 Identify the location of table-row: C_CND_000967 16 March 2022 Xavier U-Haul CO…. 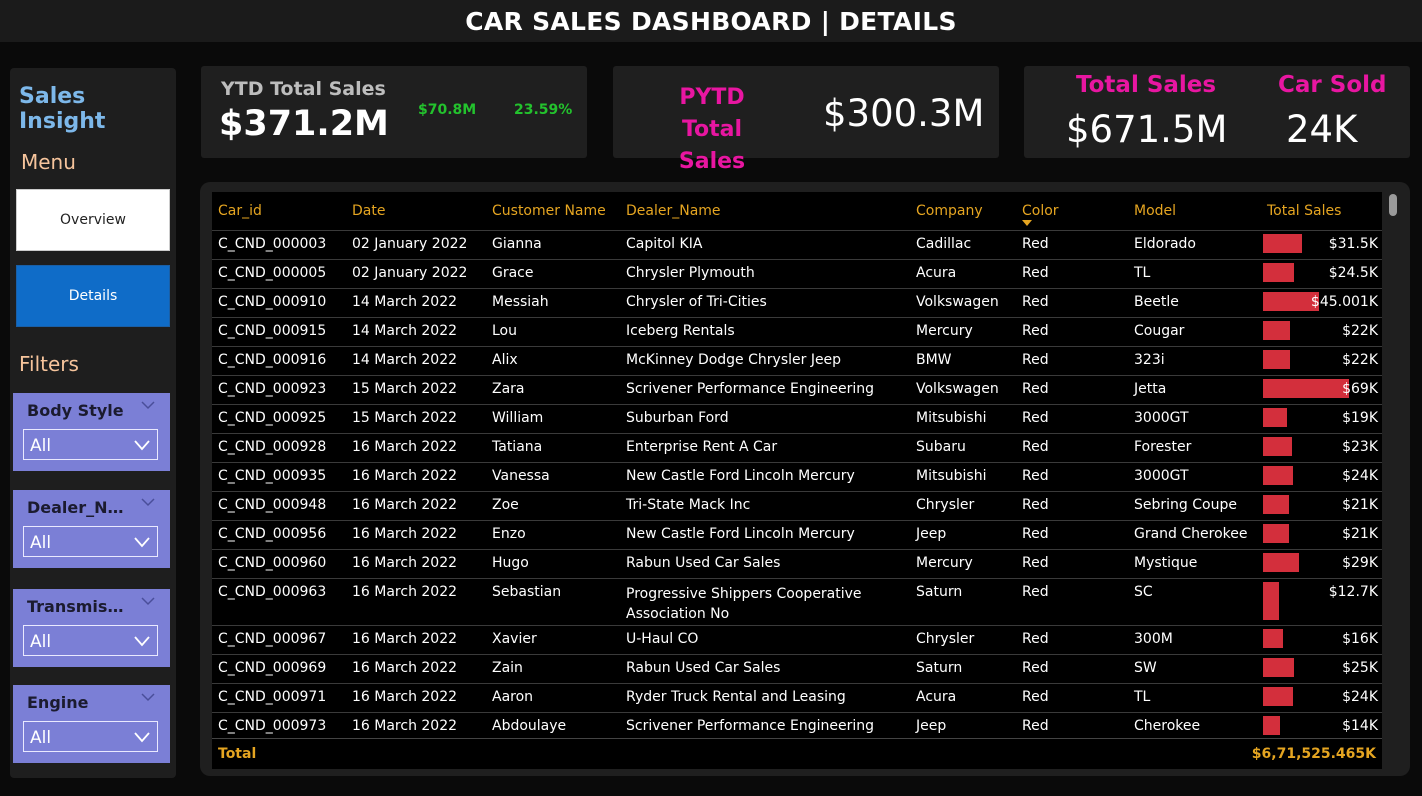
(797, 640).